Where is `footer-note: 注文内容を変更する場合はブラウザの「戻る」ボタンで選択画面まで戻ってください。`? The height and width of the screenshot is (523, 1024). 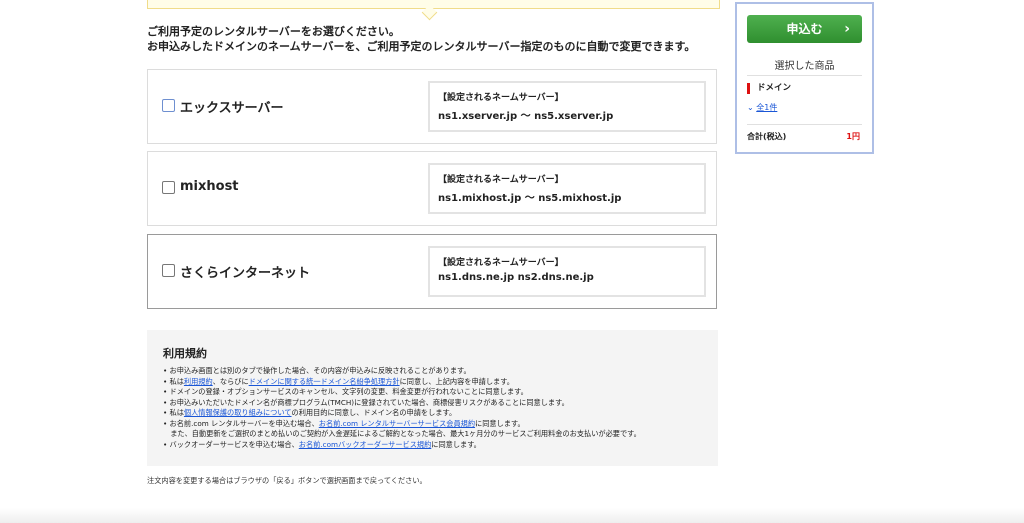 footer-note: 注文内容を変更する場合はブラウザの「戻る」ボタンで選択画面まで戻ってください。 is located at coordinates (287, 480).